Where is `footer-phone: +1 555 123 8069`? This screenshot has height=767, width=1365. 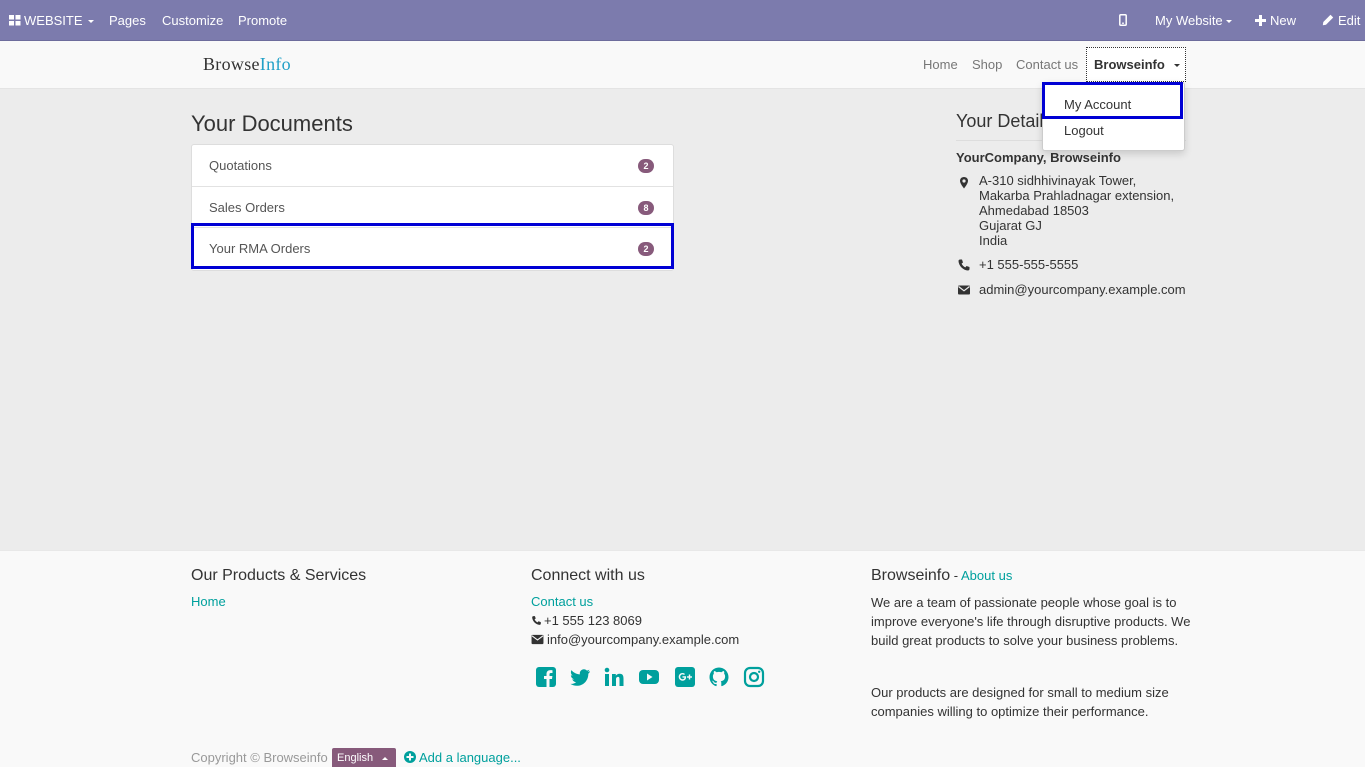
footer-phone: +1 555 123 8069 is located at coordinates (586, 620).